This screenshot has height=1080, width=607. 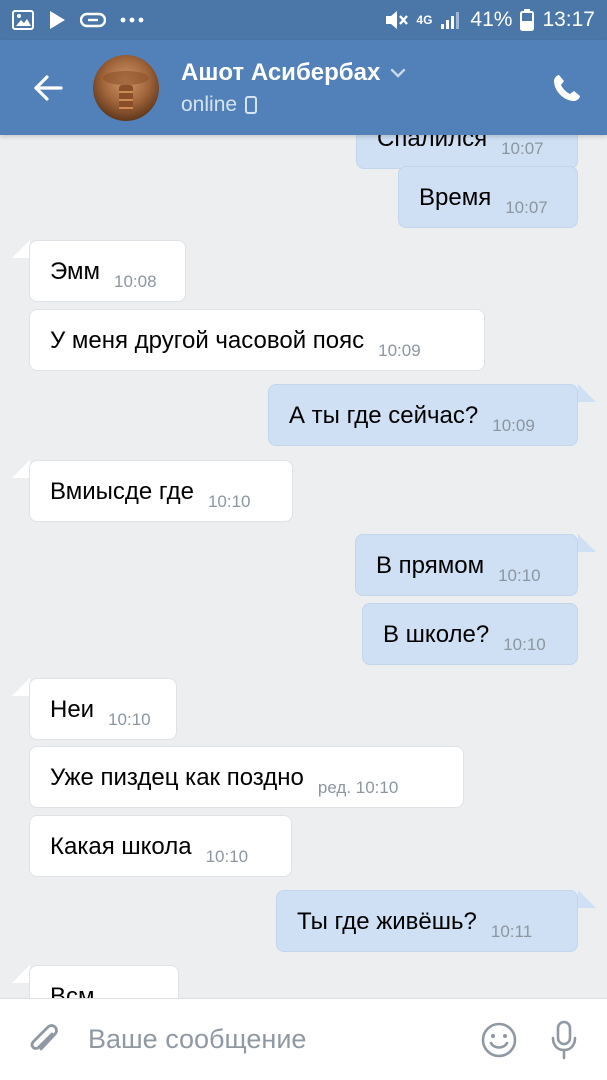 I want to click on message-text: У меня другой часовой пояс, so click(x=207, y=340).